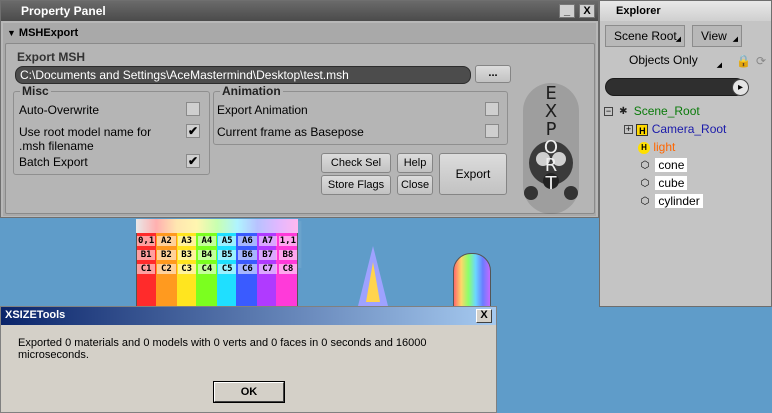  I want to click on cone-highlight, so click(373, 282).